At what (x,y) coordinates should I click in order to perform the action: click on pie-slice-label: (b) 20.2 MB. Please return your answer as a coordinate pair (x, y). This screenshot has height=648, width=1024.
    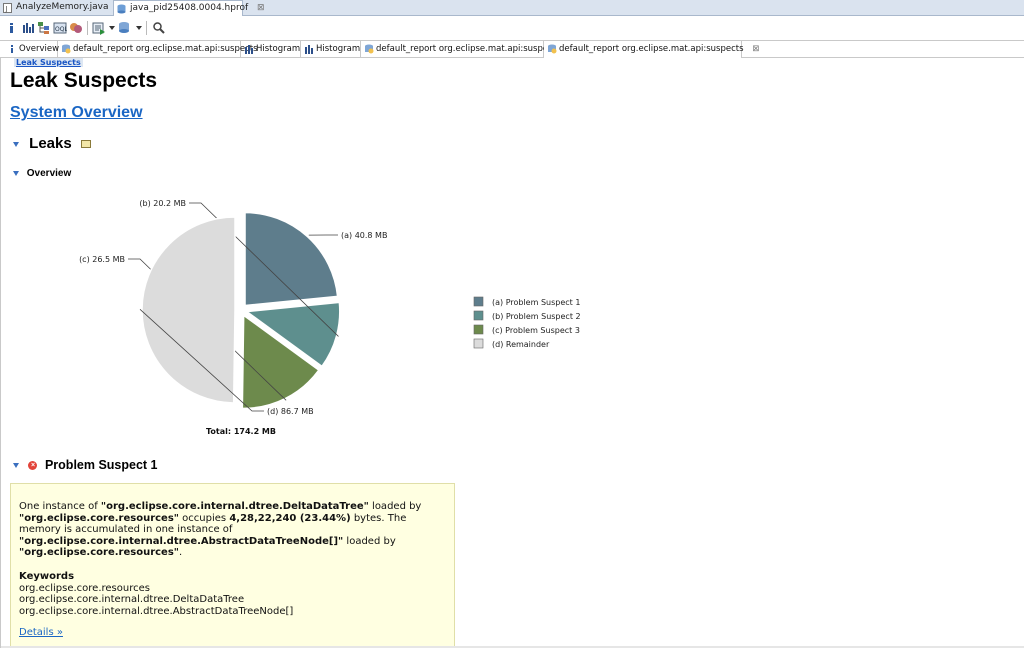
    Looking at the image, I should click on (162, 203).